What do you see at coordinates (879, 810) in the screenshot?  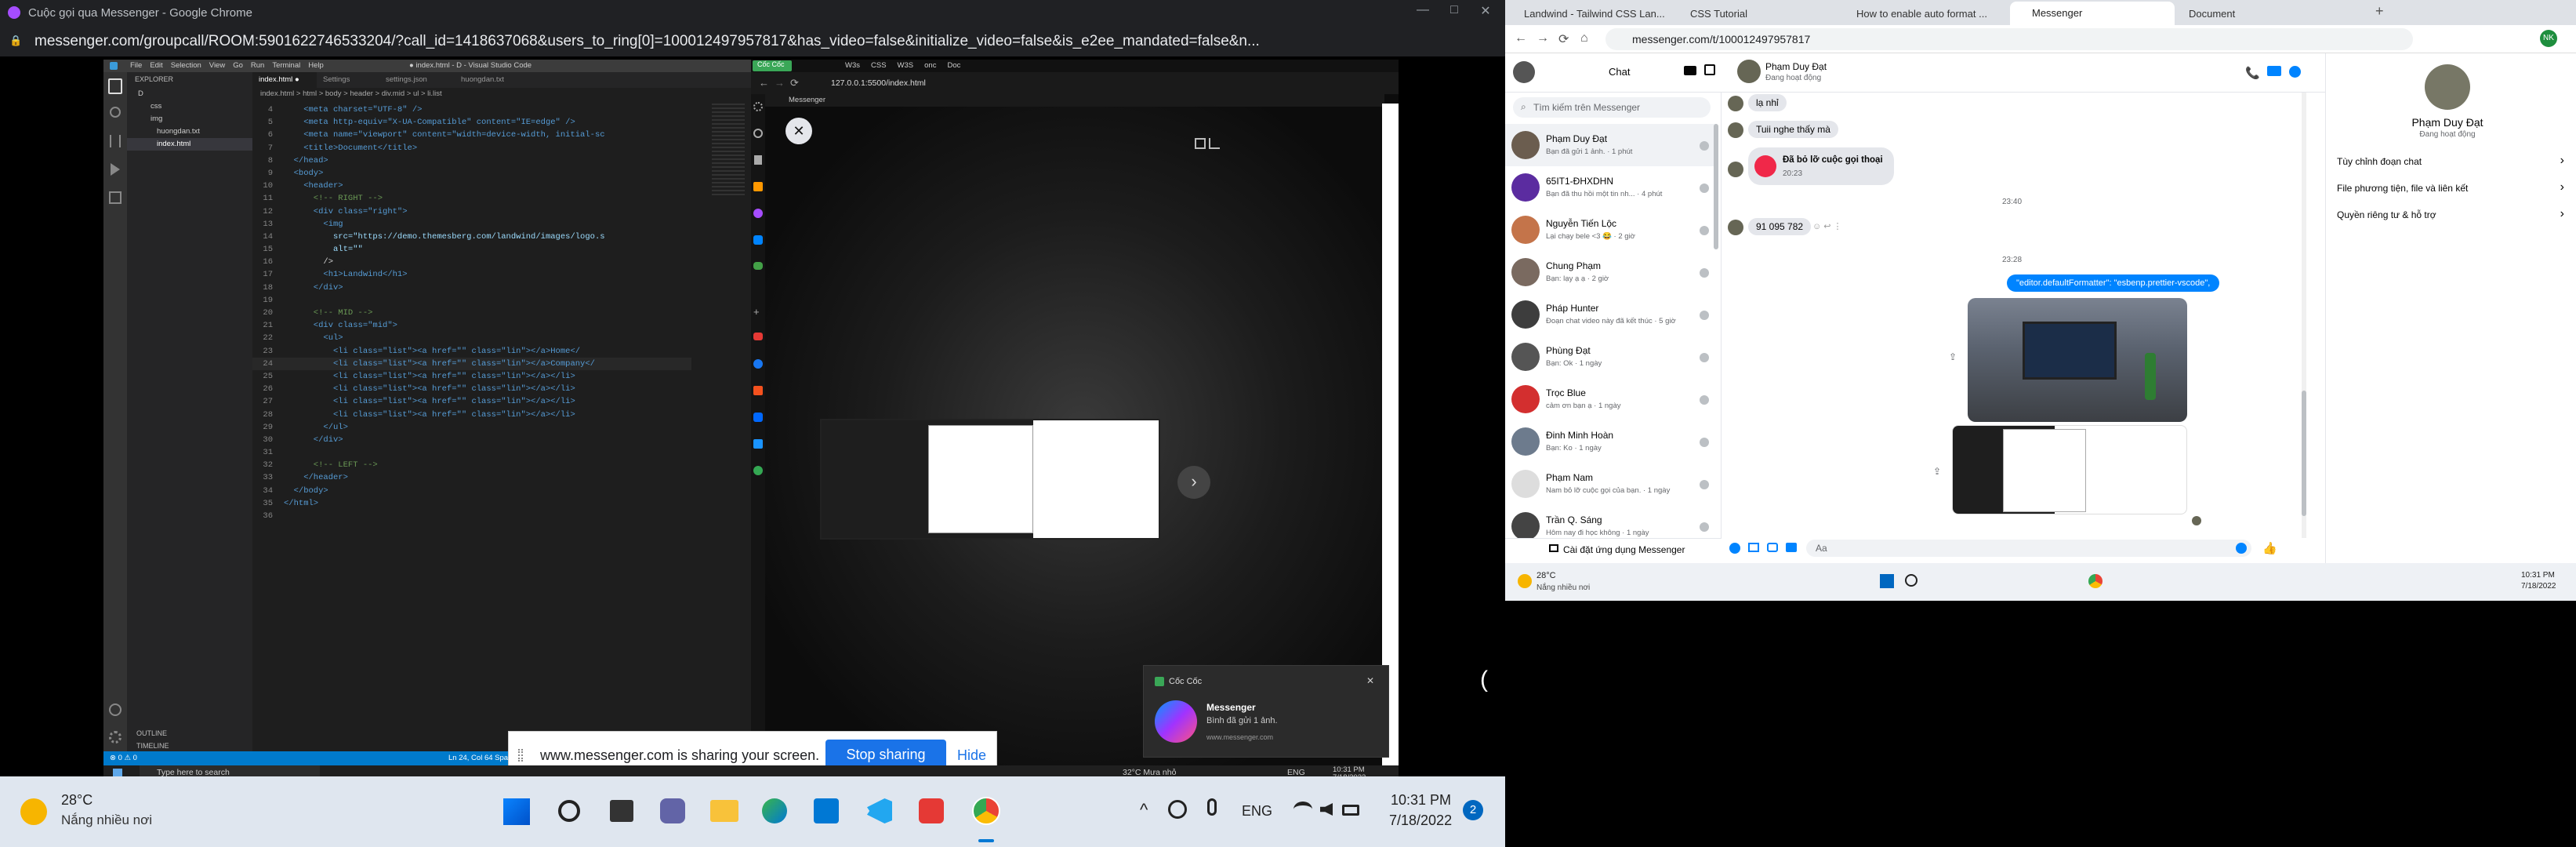 I see `vscode-taskbar-icon` at bounding box center [879, 810].